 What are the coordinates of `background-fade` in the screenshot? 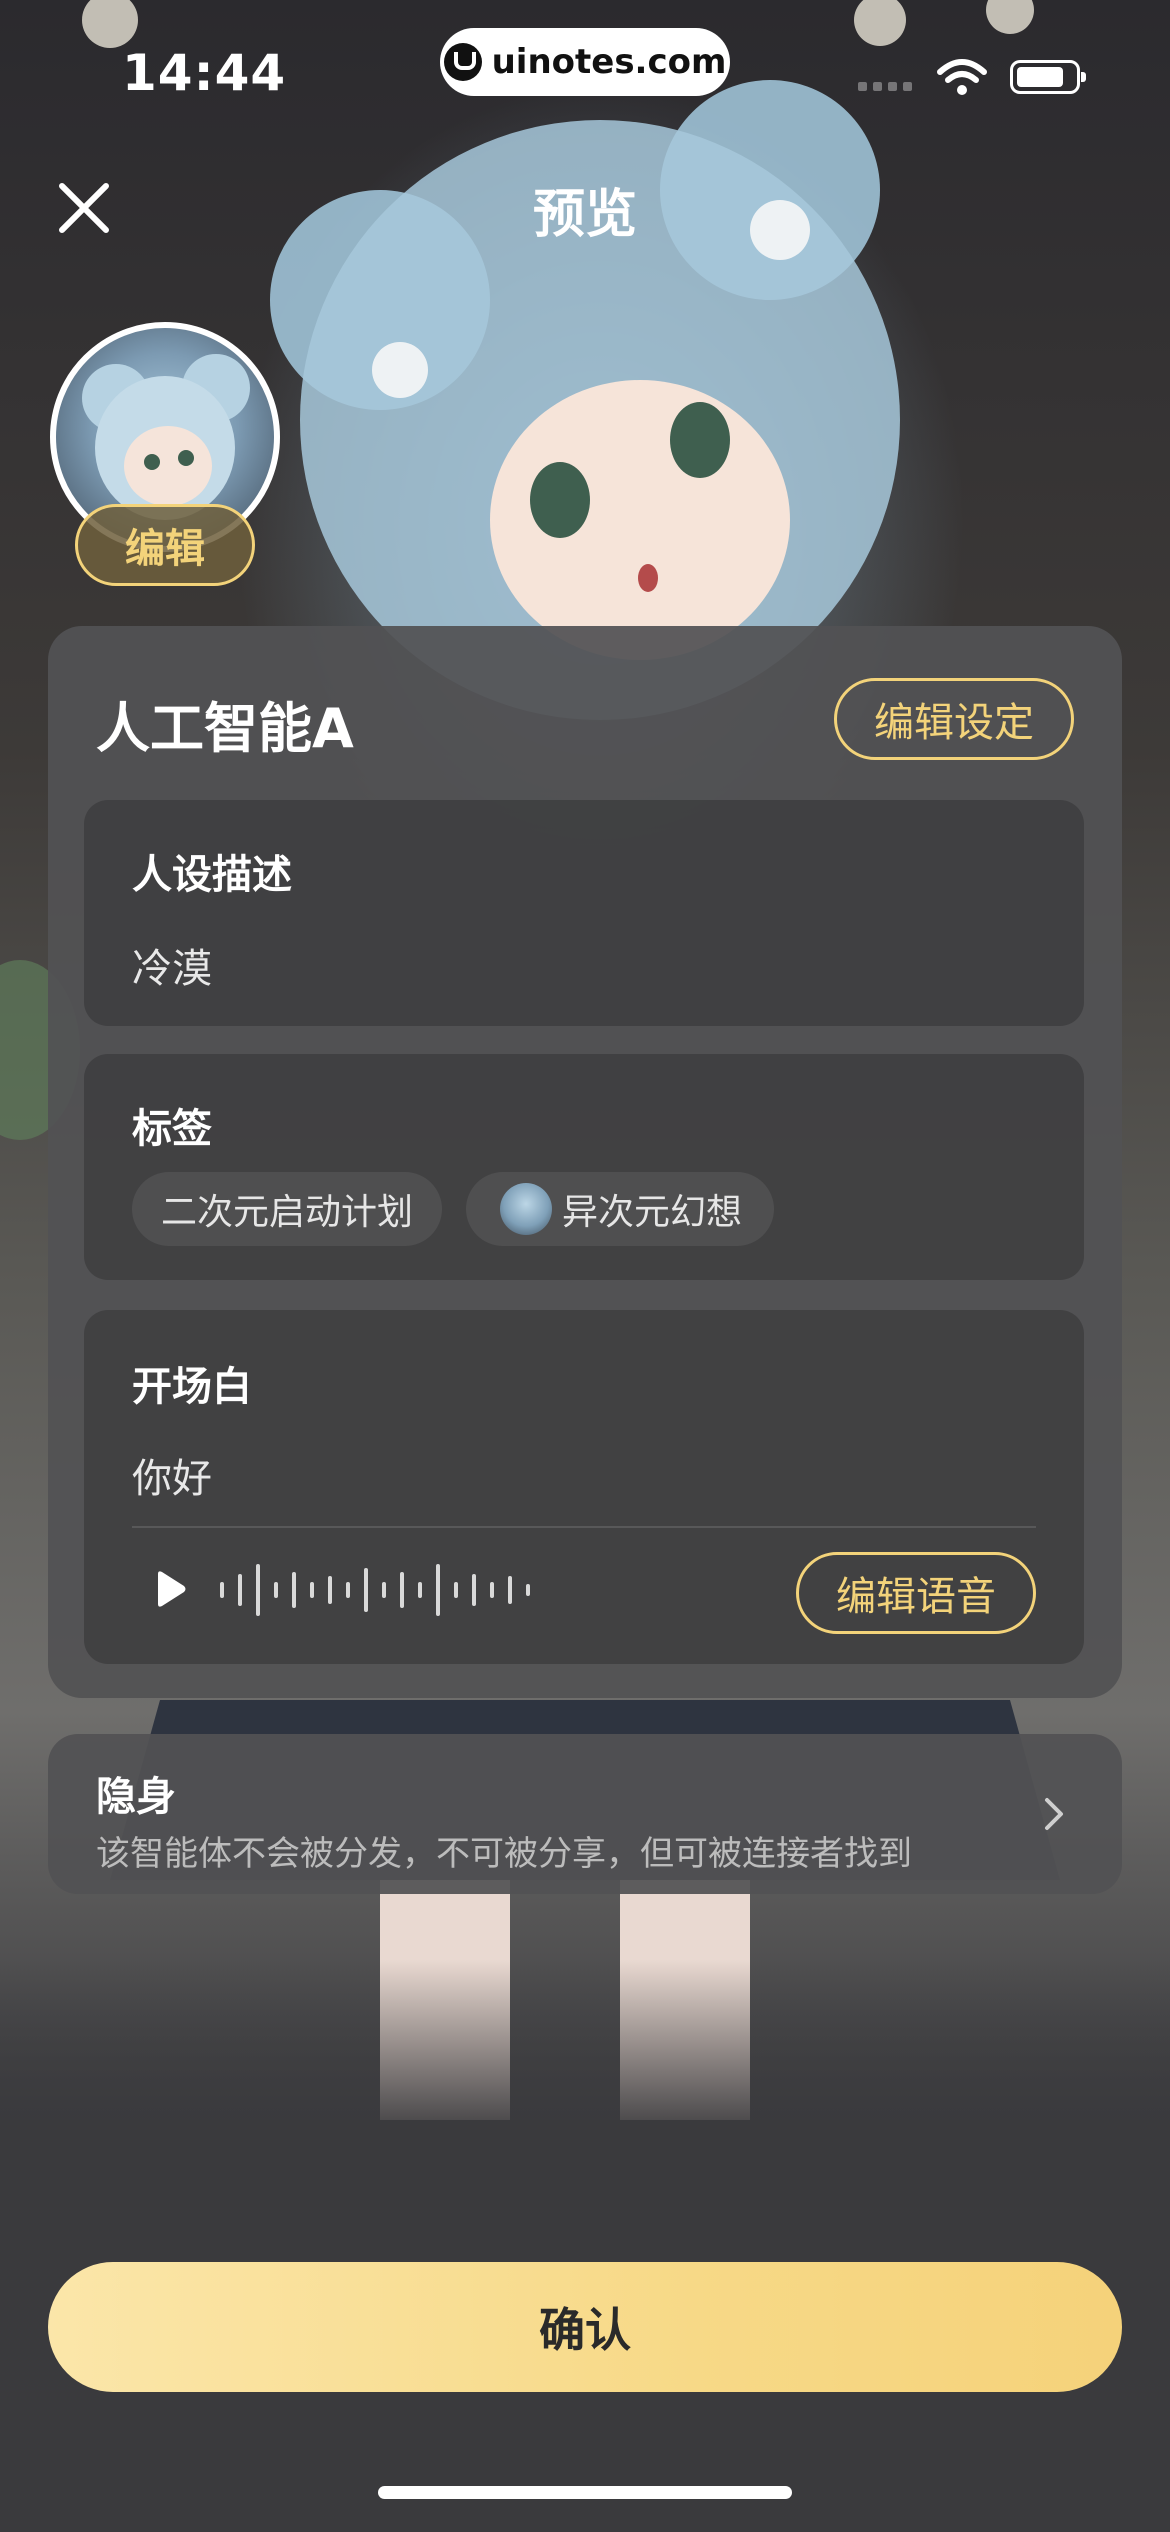 It's located at (585, 2050).